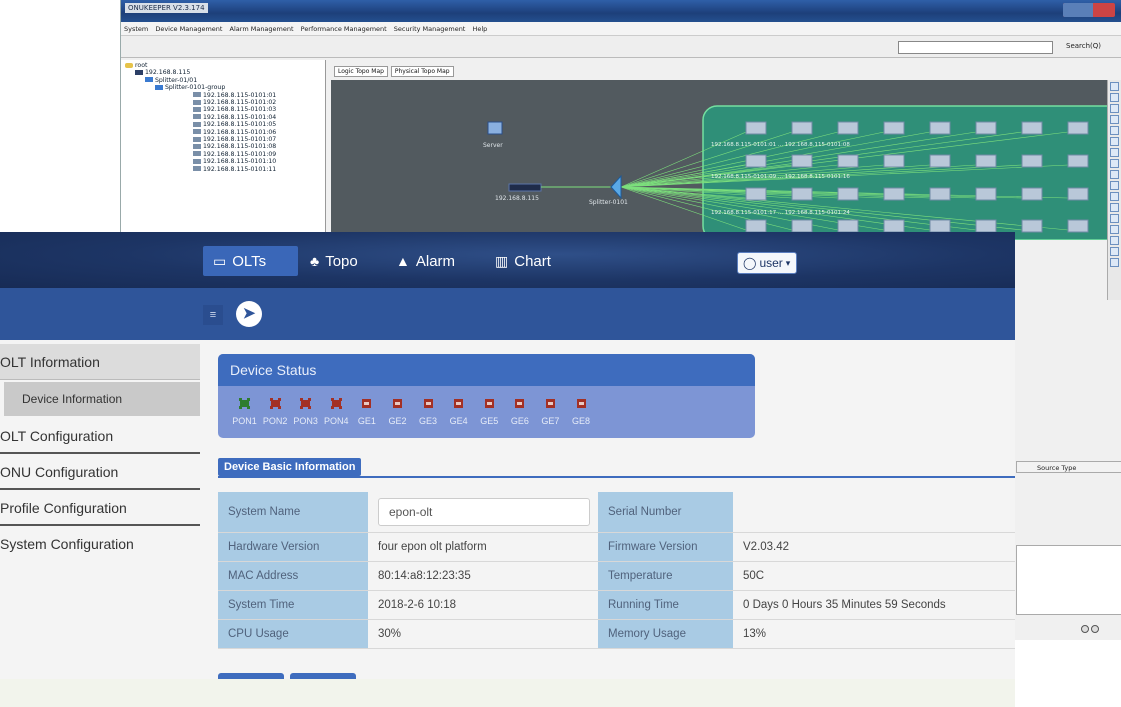 The image size is (1121, 707). Describe the element at coordinates (1068, 467) in the screenshot. I see `source-type-column-header: Source Type` at that location.